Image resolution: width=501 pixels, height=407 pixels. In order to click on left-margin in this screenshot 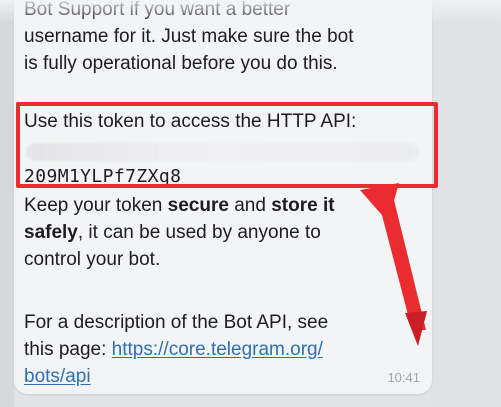, I will do `click(7, 203)`.